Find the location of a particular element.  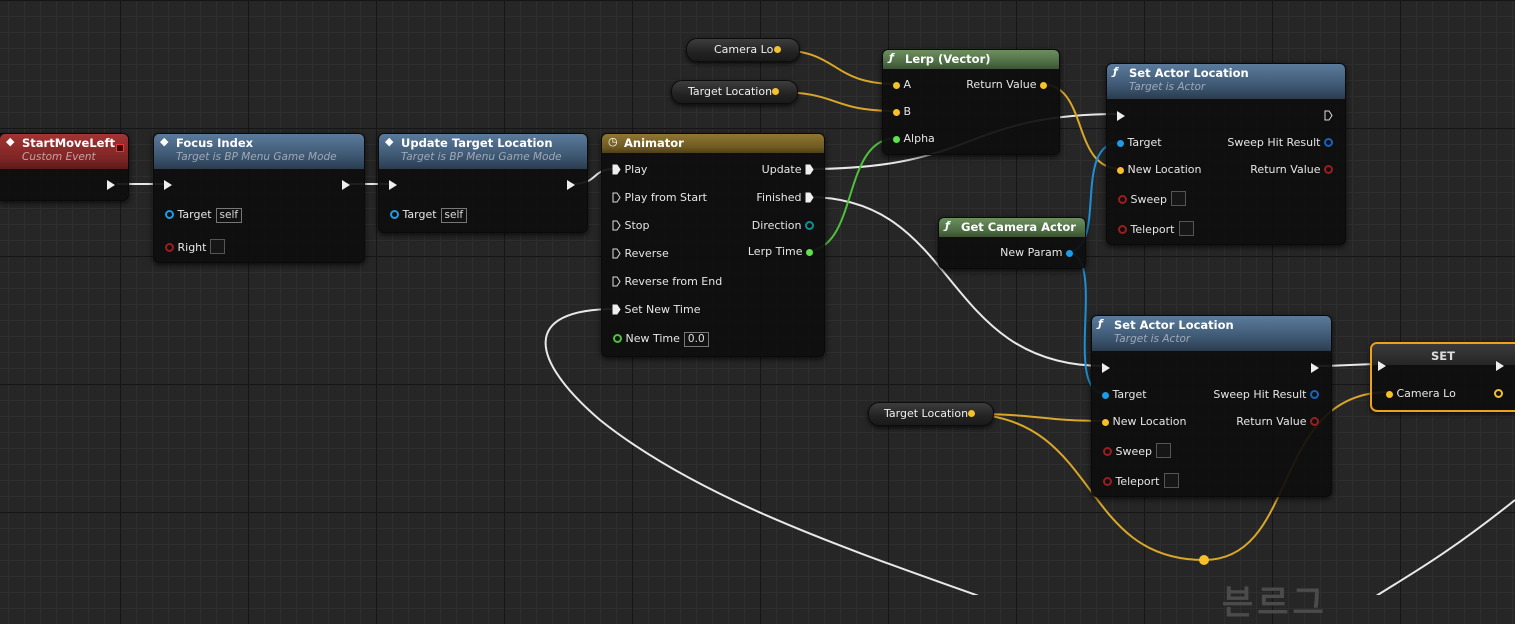

a-pin: A is located at coordinates (902, 85).